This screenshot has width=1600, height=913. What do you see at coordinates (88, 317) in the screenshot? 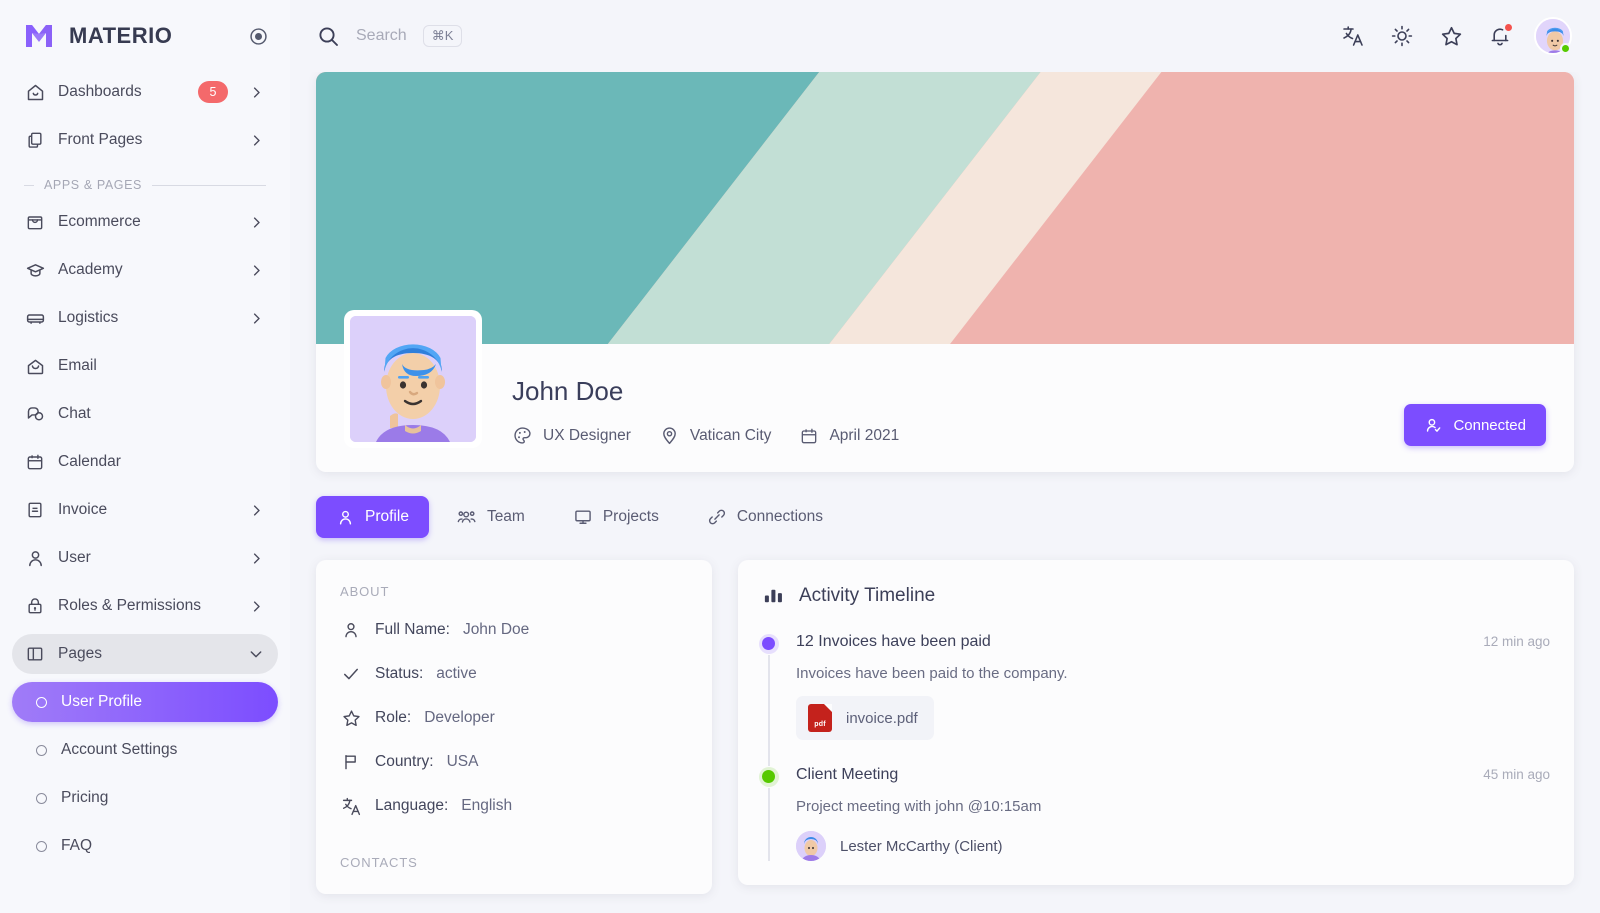
I see `sidebar-item-label: Logistics` at bounding box center [88, 317].